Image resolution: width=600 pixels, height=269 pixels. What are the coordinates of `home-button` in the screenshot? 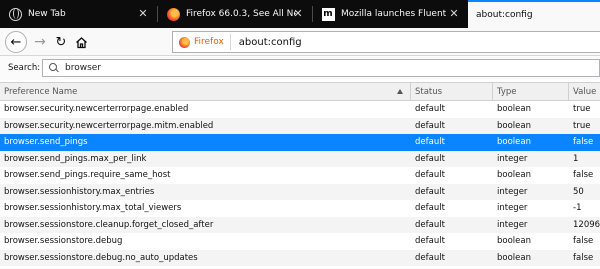 It's located at (81, 42).